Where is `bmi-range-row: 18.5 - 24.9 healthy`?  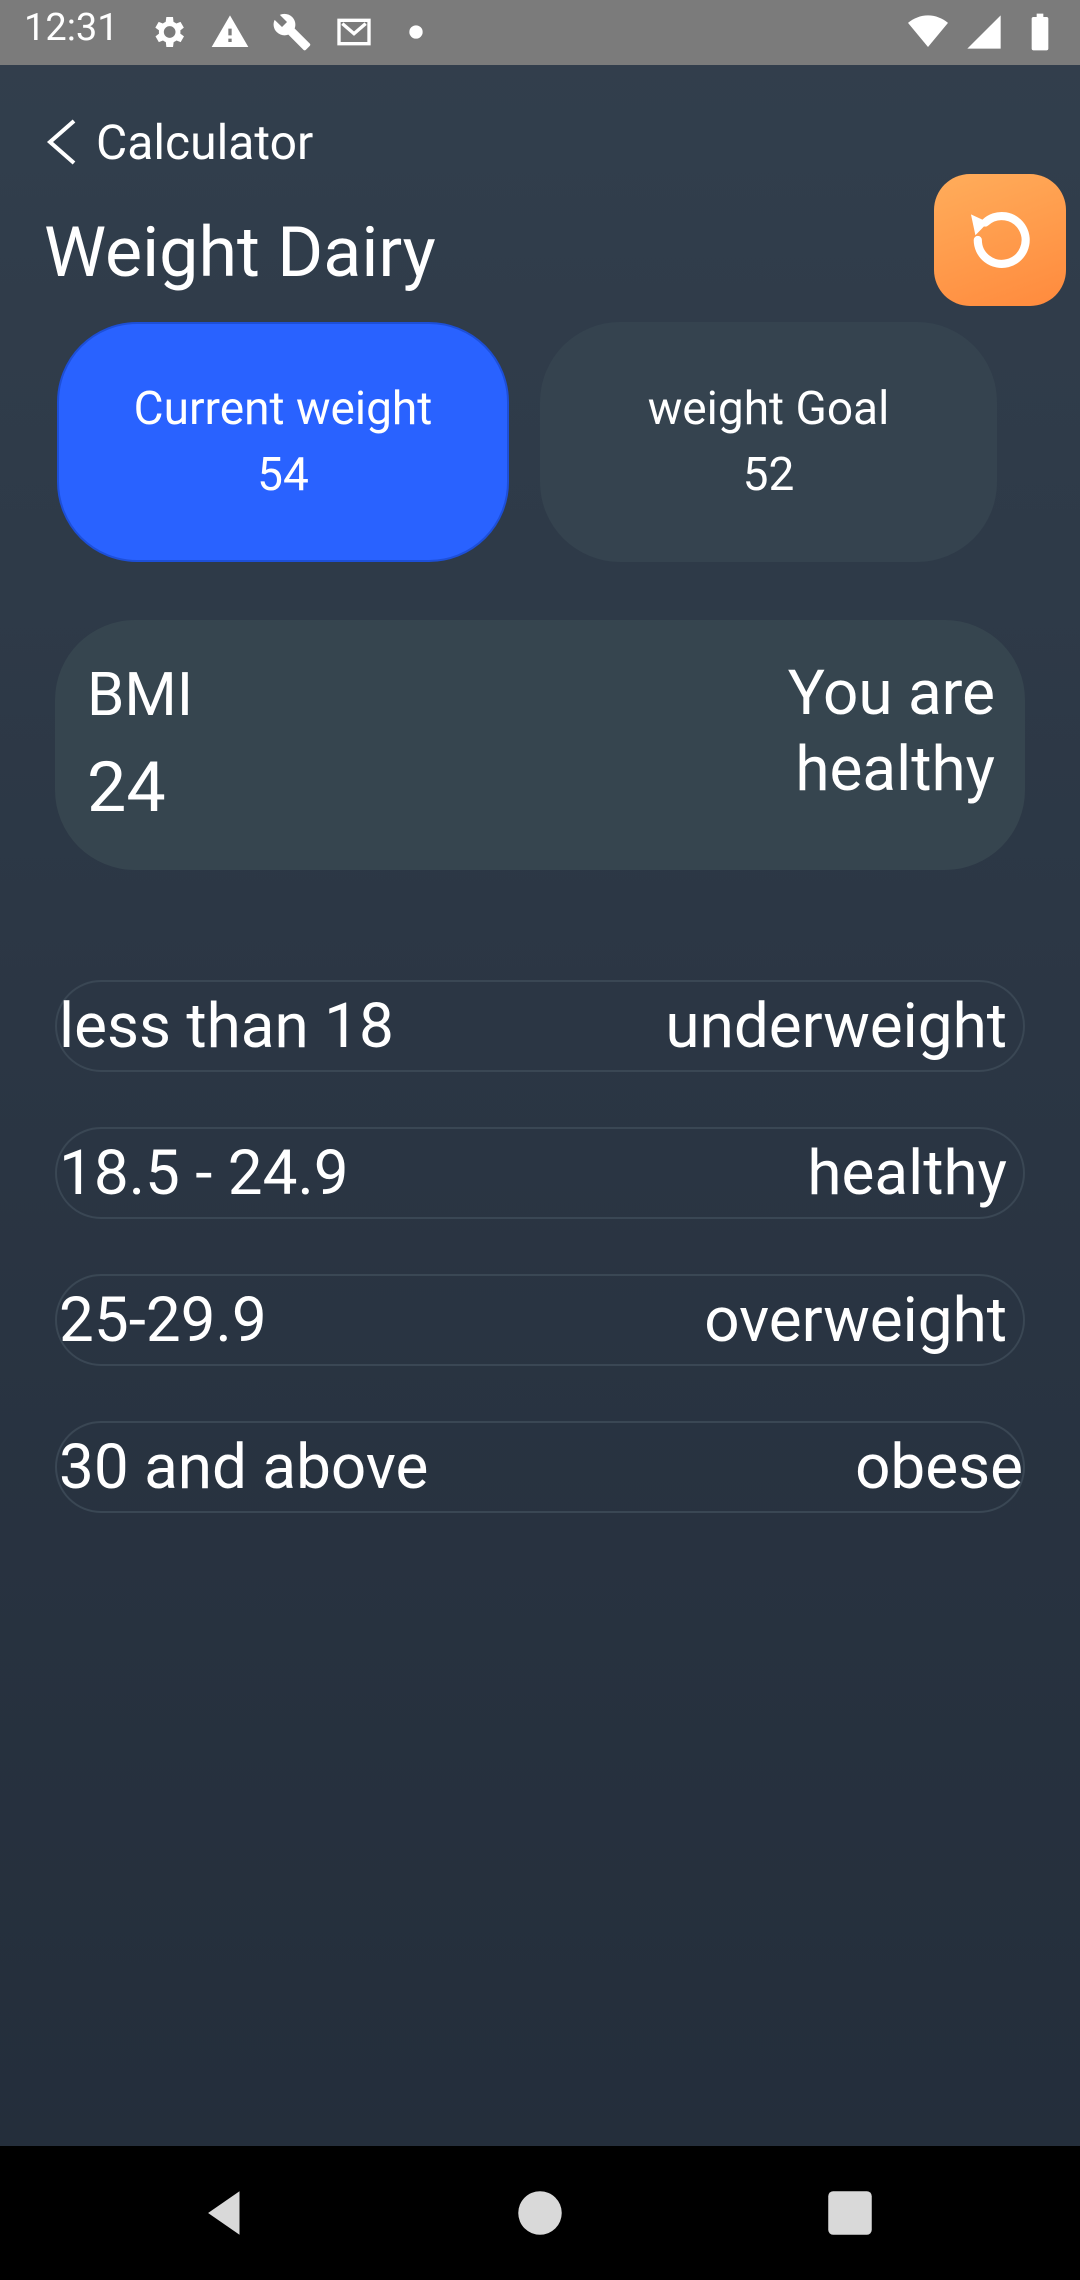
bmi-range-row: 18.5 - 24.9 healthy is located at coordinates (540, 1173).